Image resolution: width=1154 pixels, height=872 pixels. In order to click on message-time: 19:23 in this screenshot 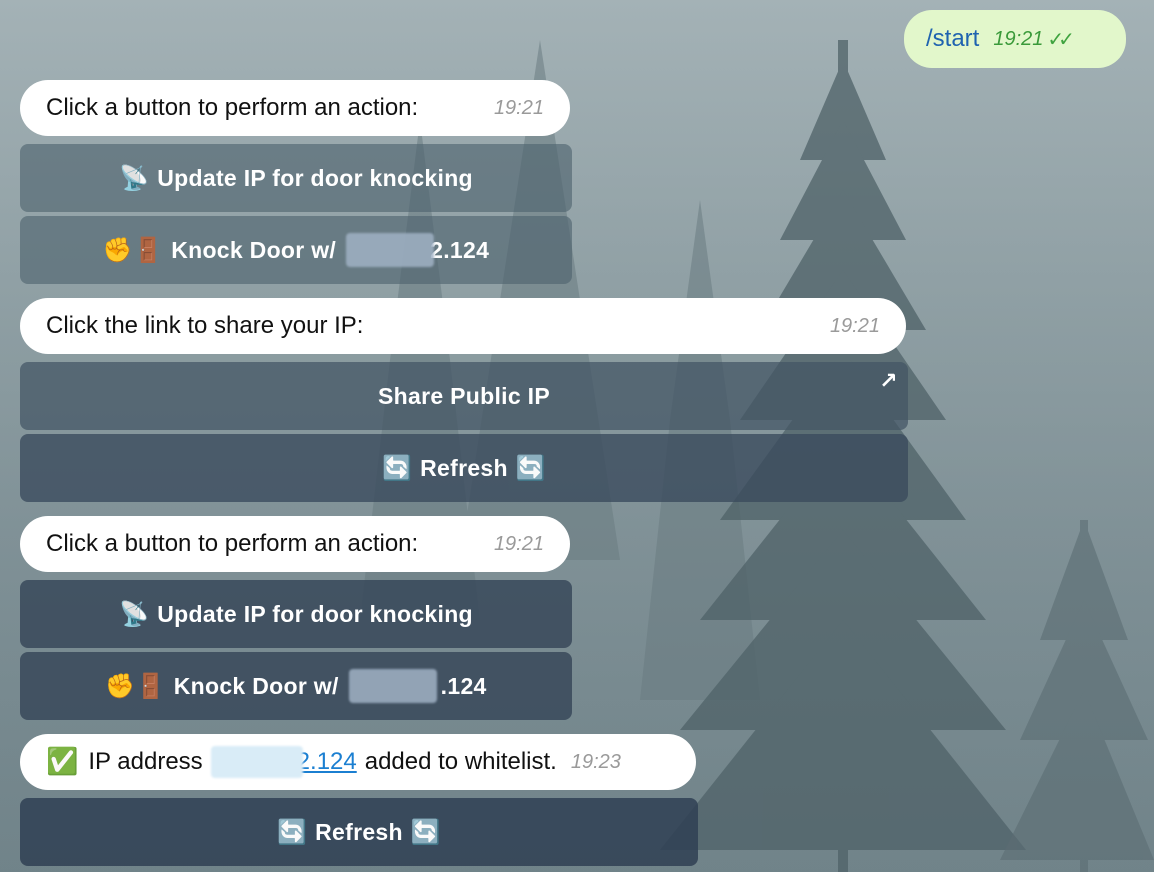, I will do `click(595, 761)`.